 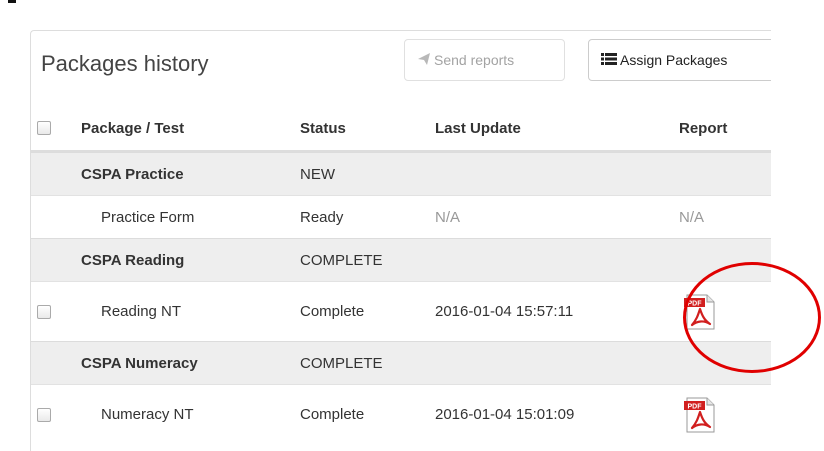 I want to click on package-name: CSPA Reading, so click(x=133, y=260).